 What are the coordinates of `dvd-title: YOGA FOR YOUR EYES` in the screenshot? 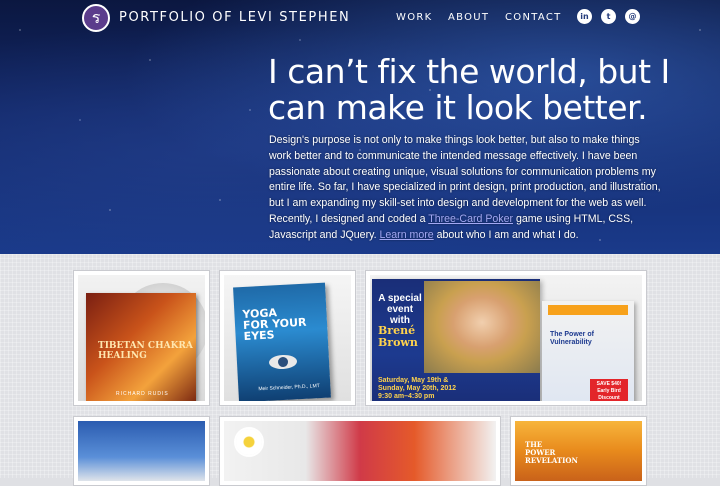 It's located at (274, 324).